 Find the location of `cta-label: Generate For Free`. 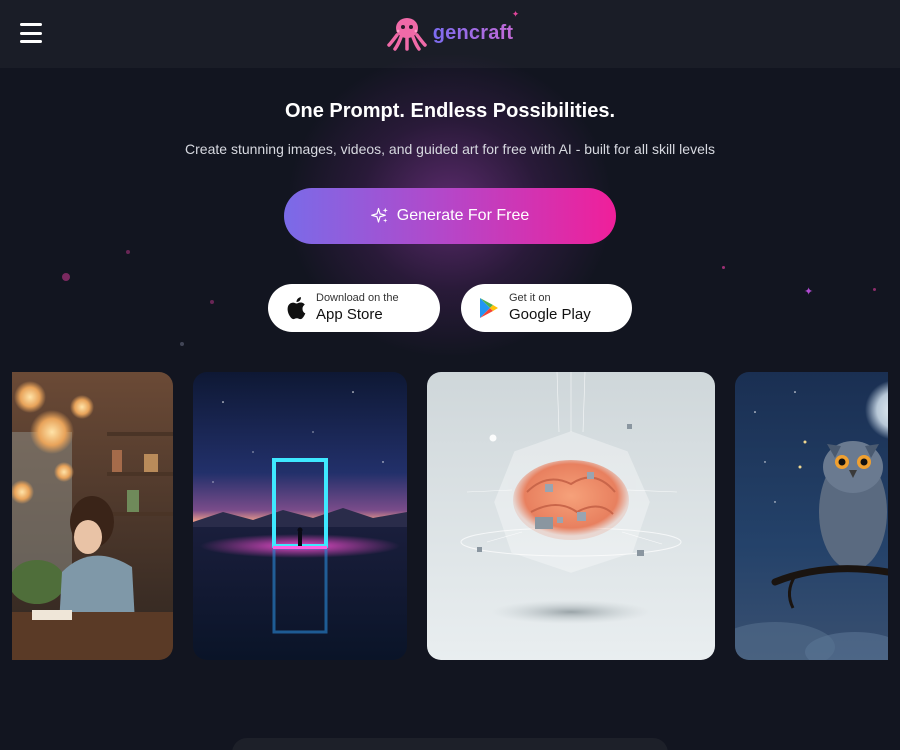

cta-label: Generate For Free is located at coordinates (463, 215).